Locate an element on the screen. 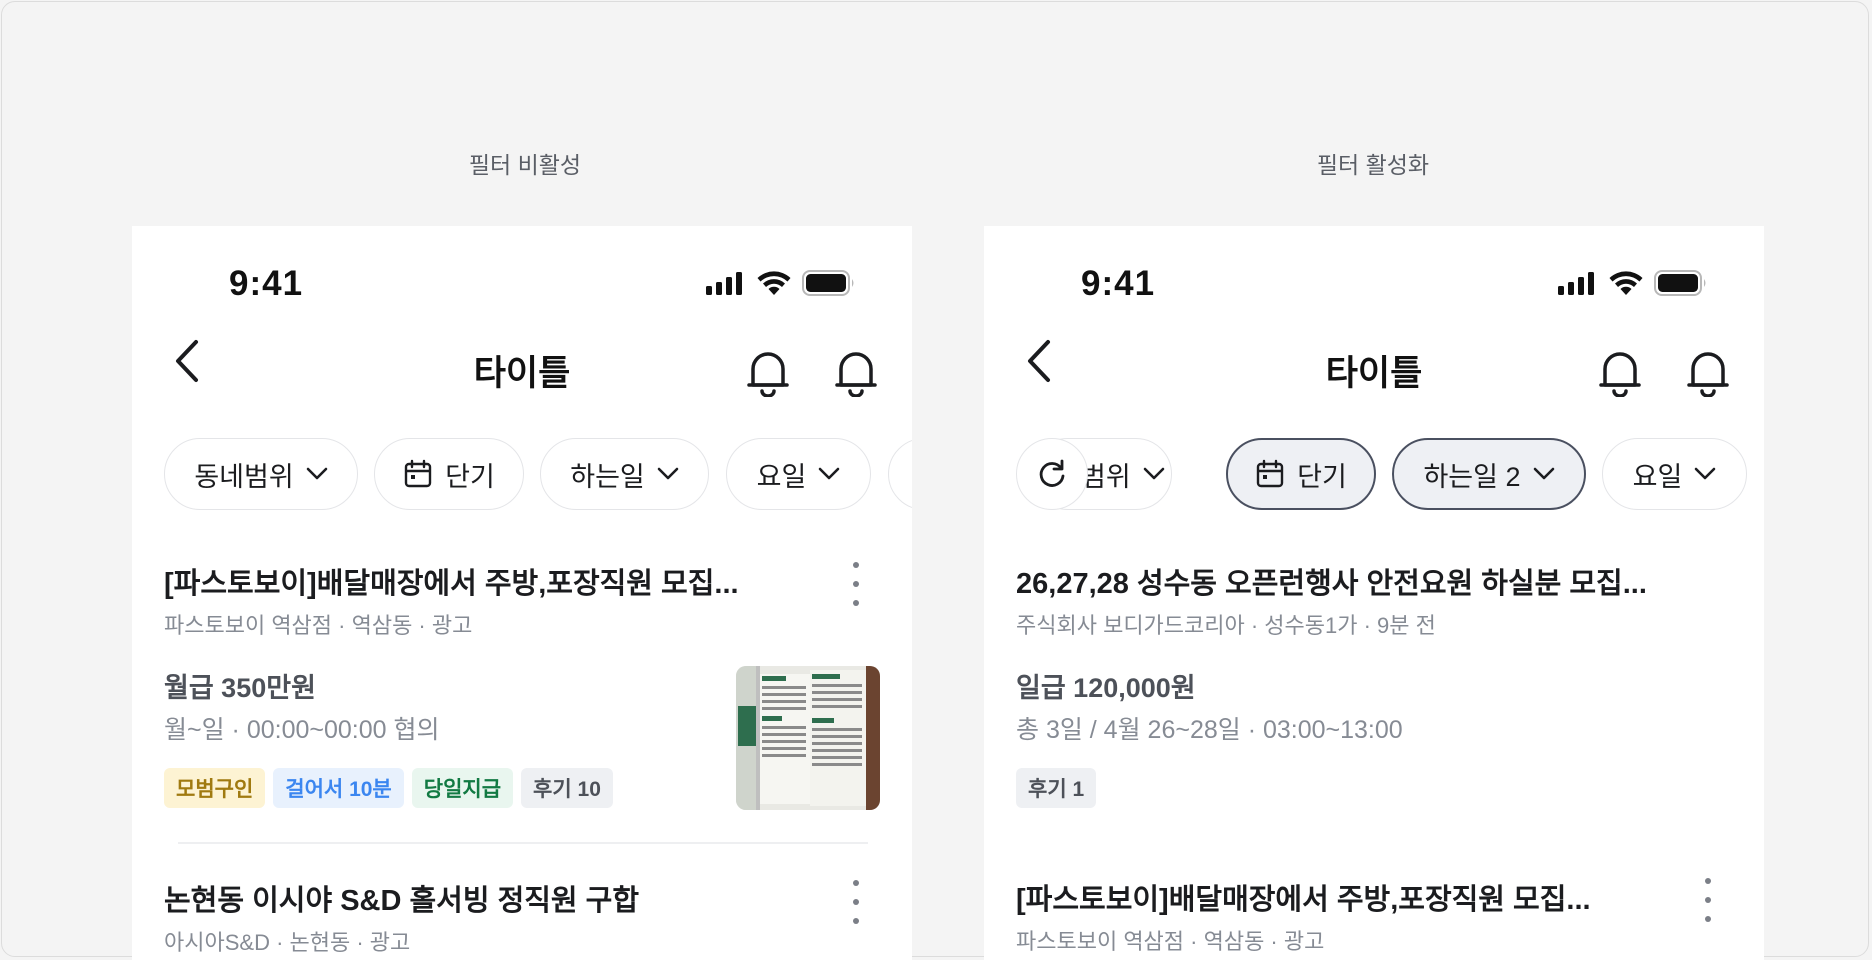 This screenshot has width=1872, height=960. reset-filter-button is located at coordinates (1052, 474).